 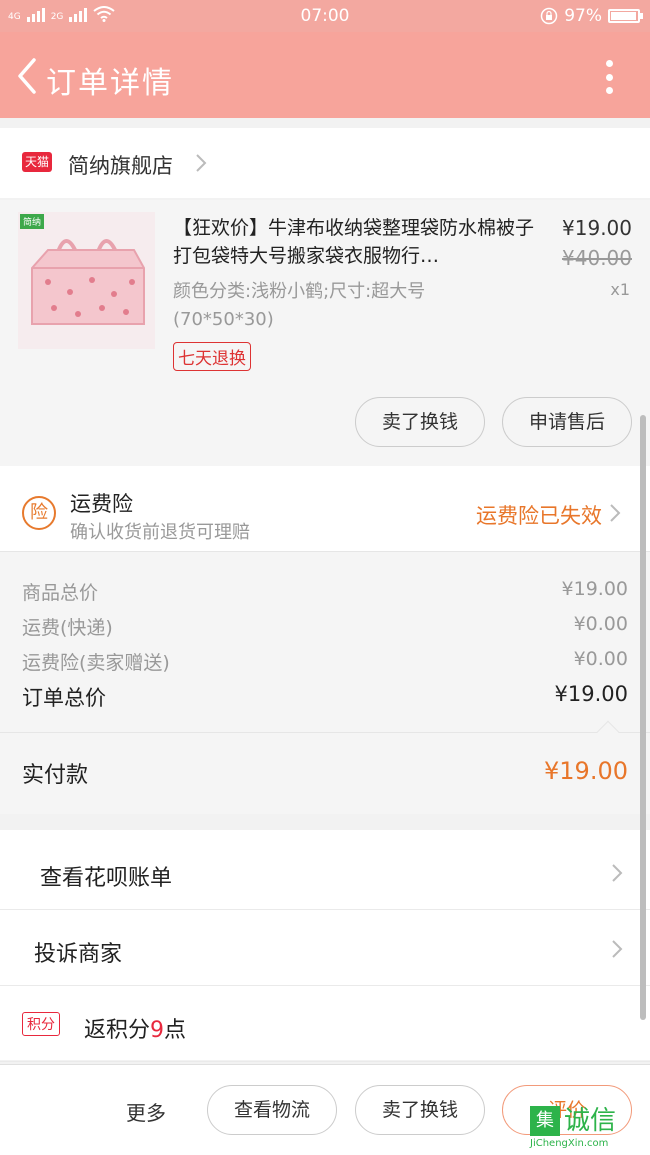 I want to click on battery-percent: 97%, so click(x=583, y=16).